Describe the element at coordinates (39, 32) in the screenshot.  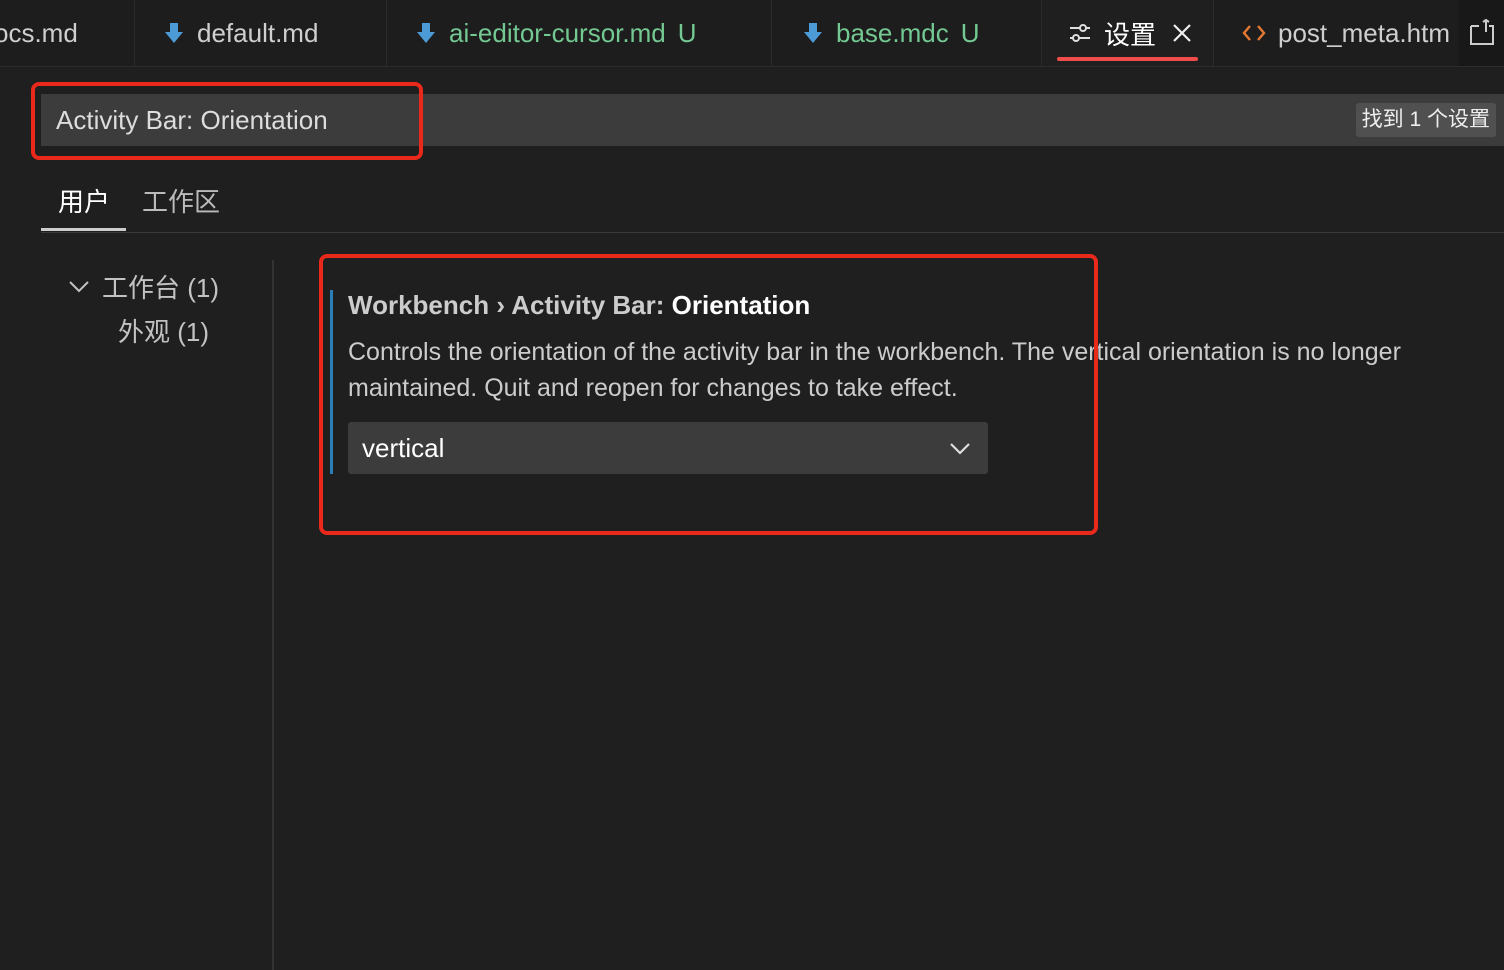
I see `tab-label: ocs.md` at that location.